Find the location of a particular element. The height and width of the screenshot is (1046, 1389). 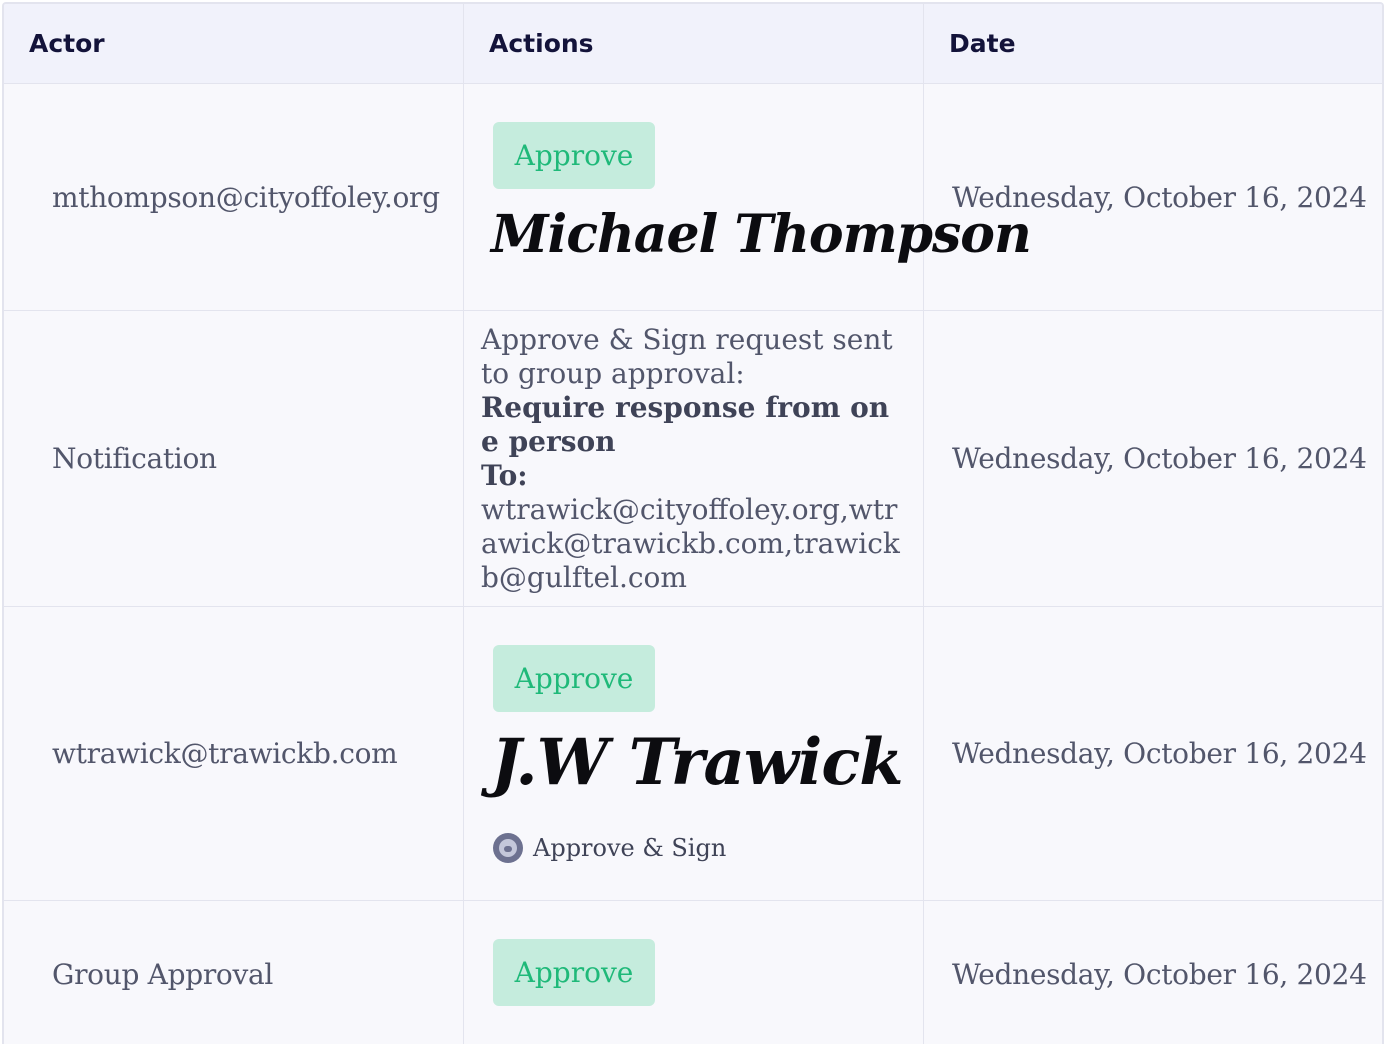

actor-cell: wtrawick@trawickb.com is located at coordinates (234, 753).